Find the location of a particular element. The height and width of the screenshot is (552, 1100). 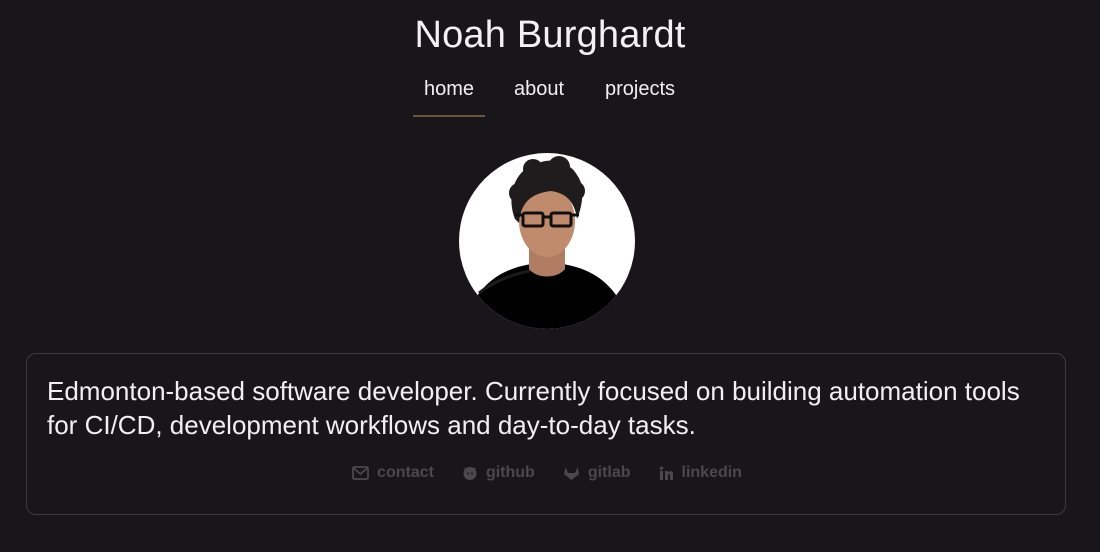

github-link: github is located at coordinates (498, 473).